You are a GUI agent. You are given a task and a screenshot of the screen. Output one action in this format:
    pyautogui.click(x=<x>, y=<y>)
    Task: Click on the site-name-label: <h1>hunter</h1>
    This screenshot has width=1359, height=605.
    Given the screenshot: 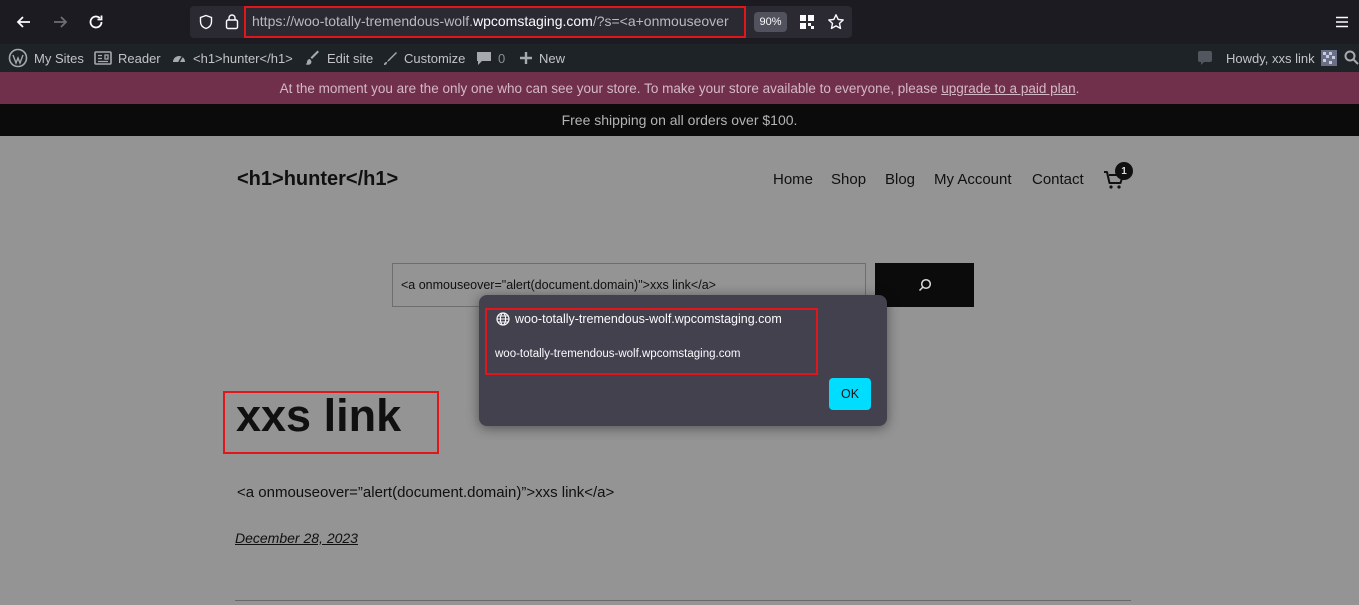 What is the action you would take?
    pyautogui.click(x=243, y=58)
    